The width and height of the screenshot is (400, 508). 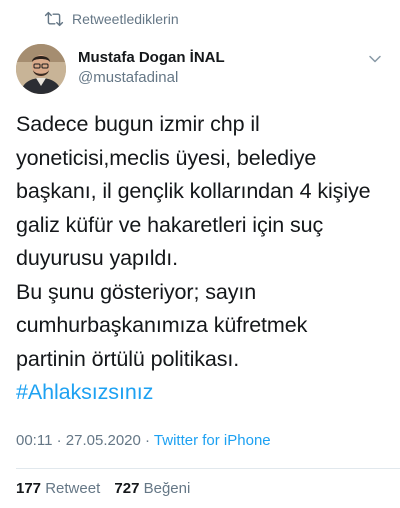 What do you see at coordinates (128, 358) in the screenshot?
I see `tweet-text-line: partinin örtülü politikası.` at bounding box center [128, 358].